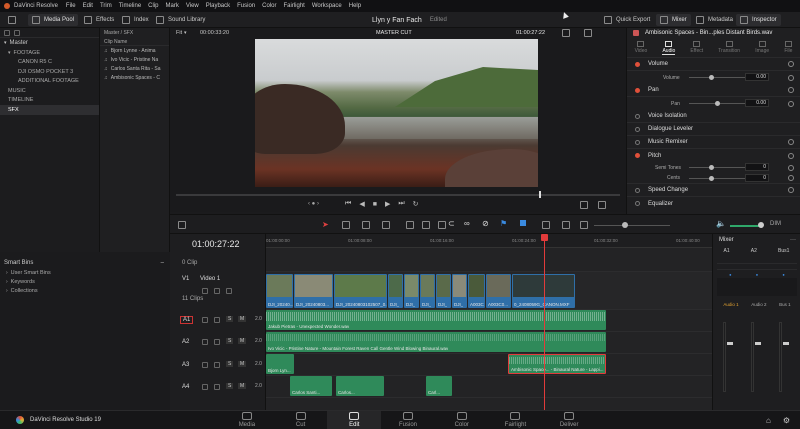 Image resolution: width=800 pixels, height=429 pixels. I want to click on match-frame-icon, so click(584, 205).